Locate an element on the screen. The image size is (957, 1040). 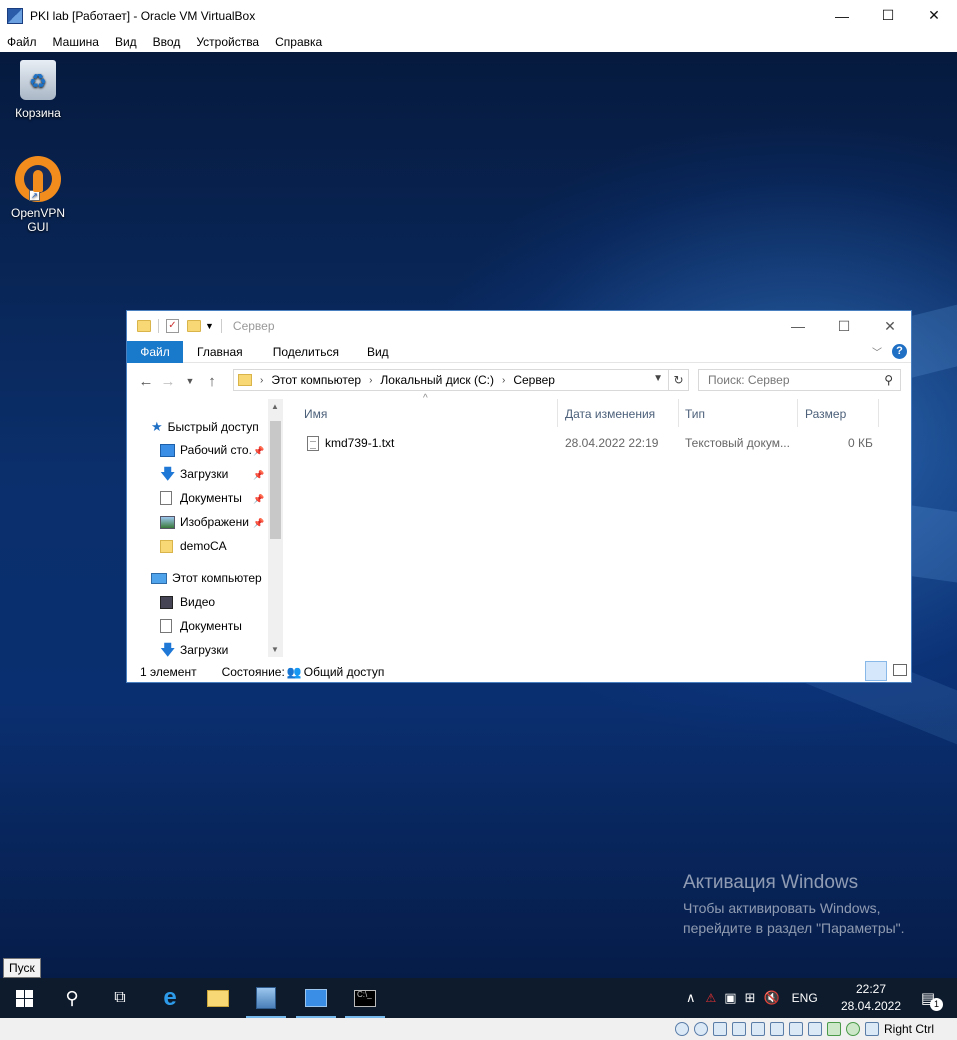
language-indicator: ENG is located at coordinates (805, 998).